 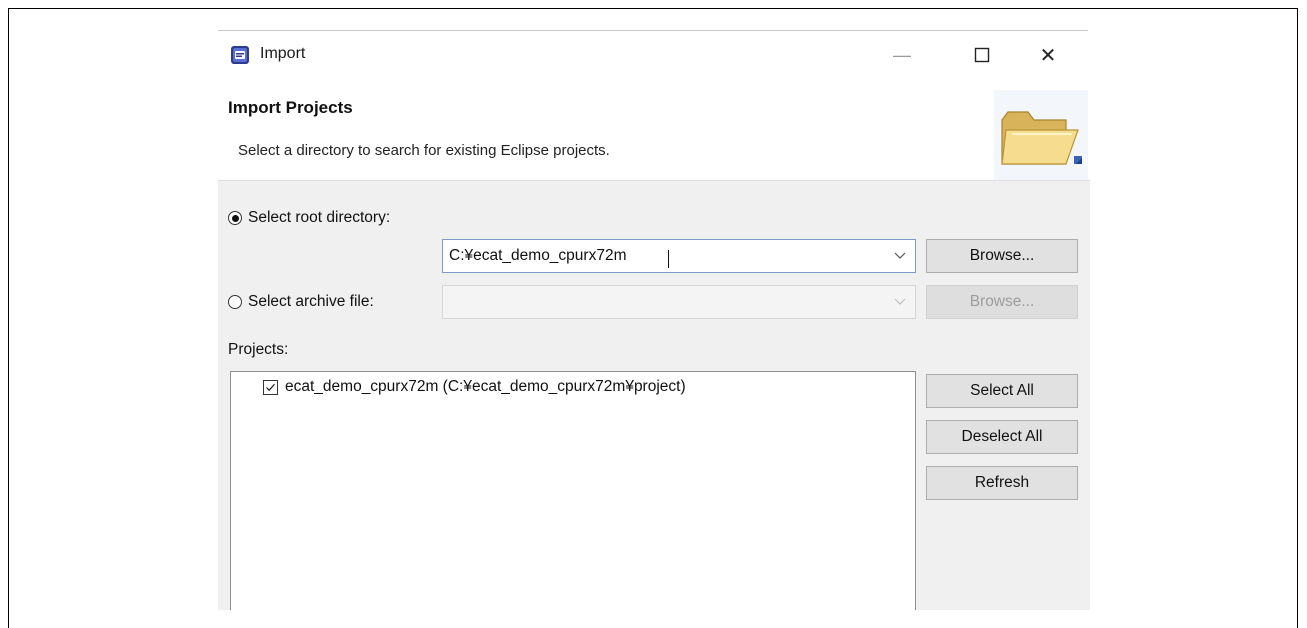 I want to click on open-folder-icon, so click(x=1041, y=135).